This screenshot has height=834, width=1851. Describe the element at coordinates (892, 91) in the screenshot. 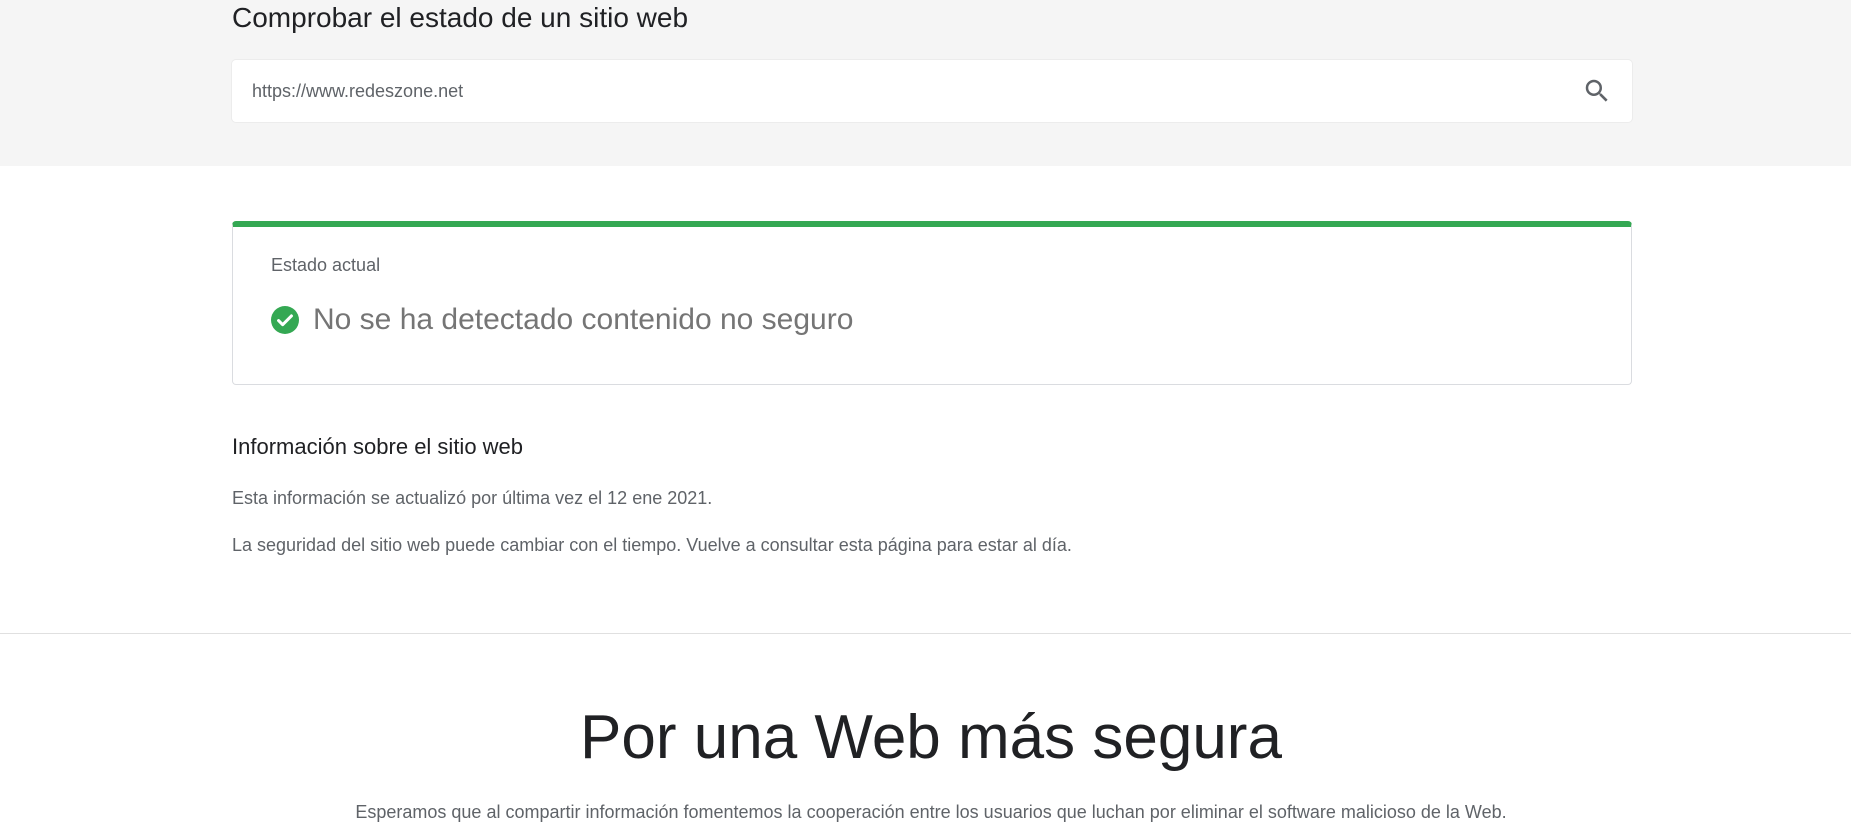

I see `url-search-input` at that location.